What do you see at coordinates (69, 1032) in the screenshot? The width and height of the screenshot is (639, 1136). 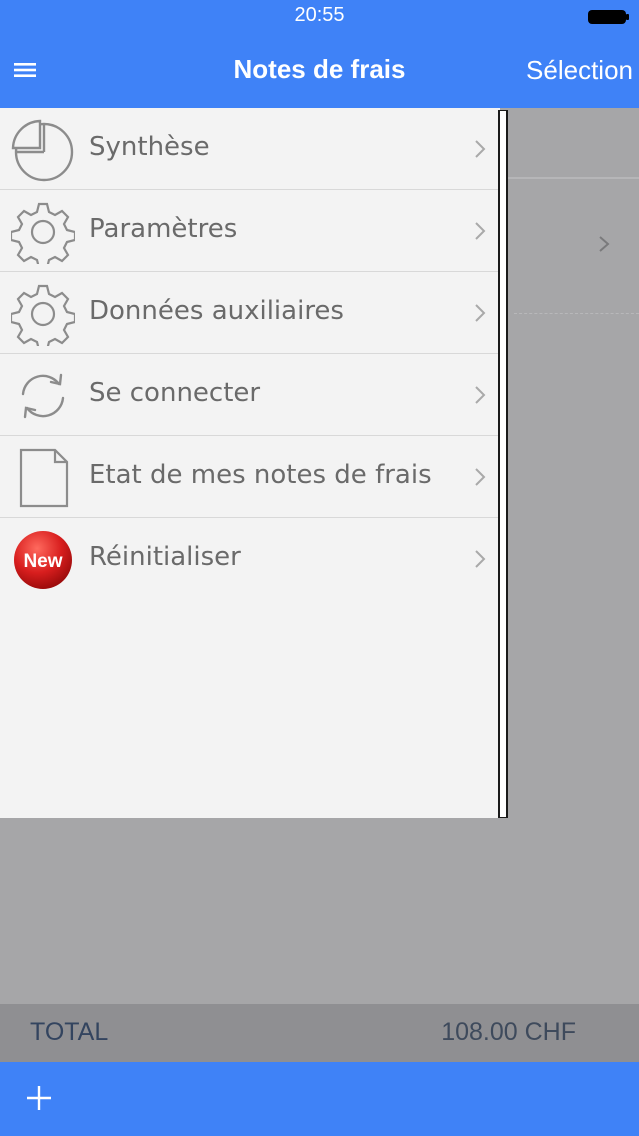 I see `total-label: TOTAL` at bounding box center [69, 1032].